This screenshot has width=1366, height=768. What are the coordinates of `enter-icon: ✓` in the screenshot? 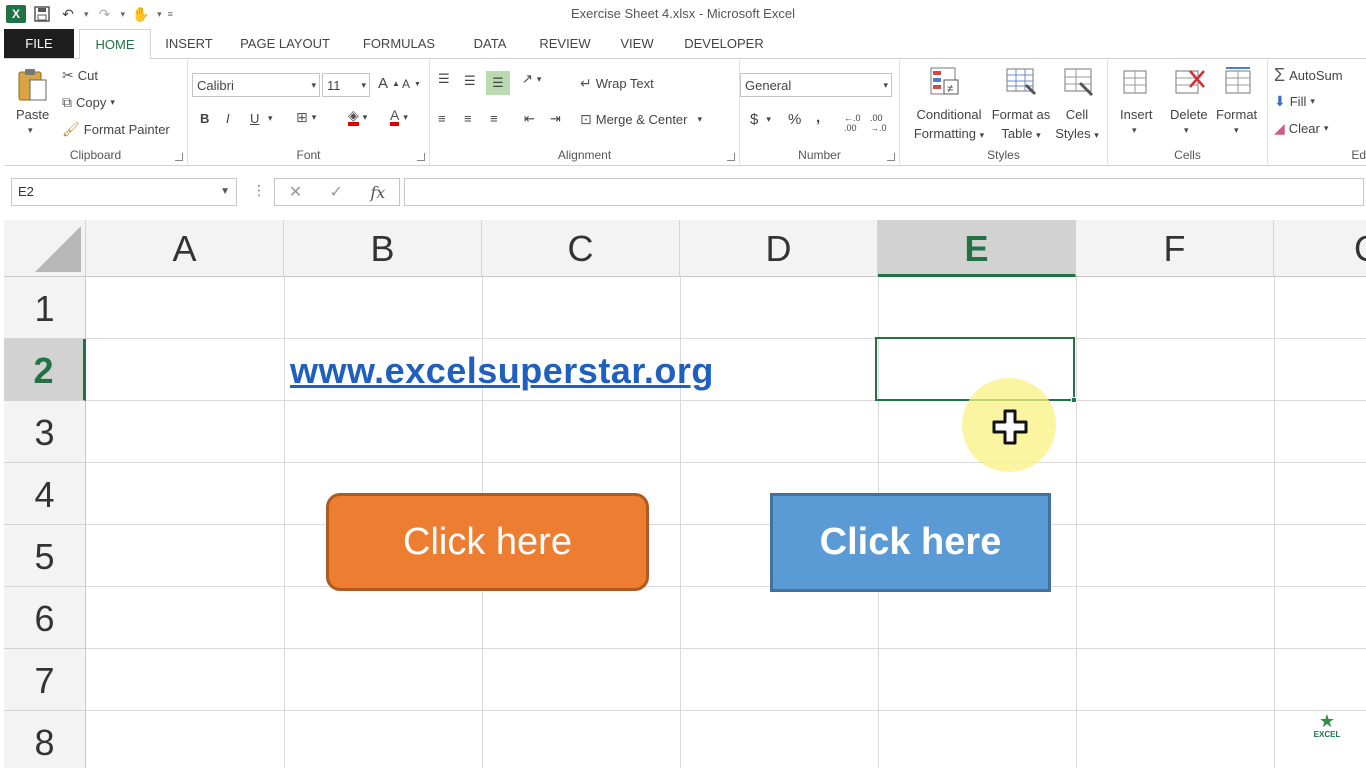 It's located at (336, 192).